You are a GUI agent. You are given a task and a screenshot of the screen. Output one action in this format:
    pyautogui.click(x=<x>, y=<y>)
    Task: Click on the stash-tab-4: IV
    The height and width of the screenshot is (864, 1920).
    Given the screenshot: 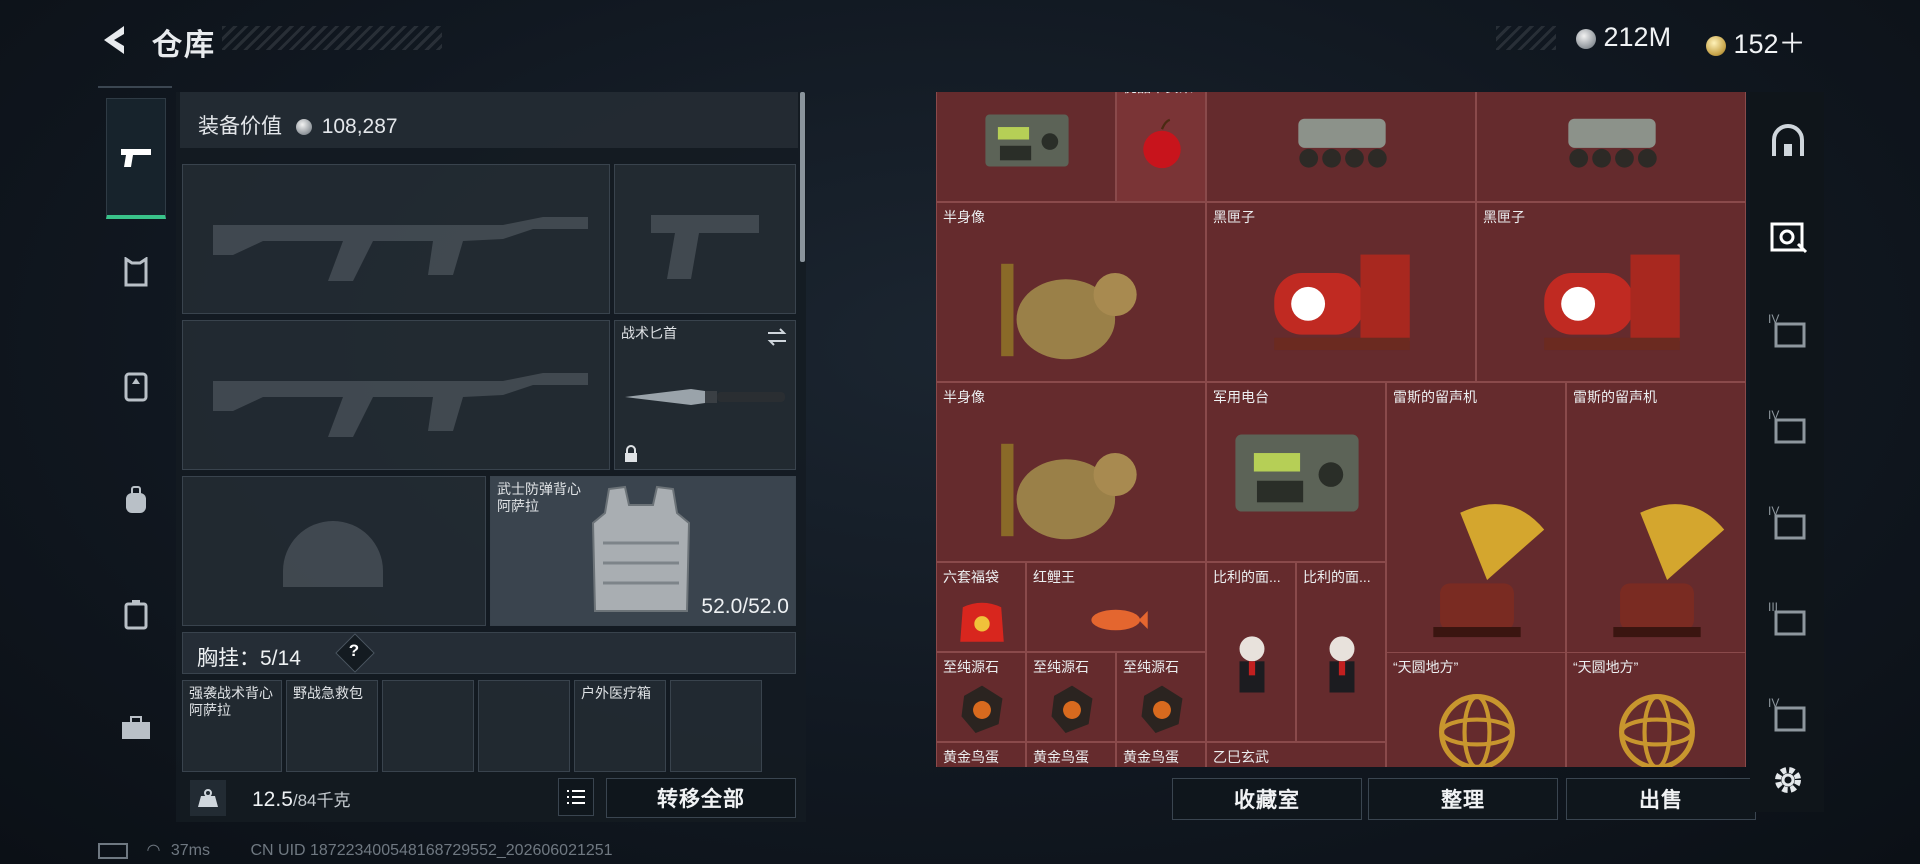 What is the action you would take?
    pyautogui.click(x=1788, y=524)
    